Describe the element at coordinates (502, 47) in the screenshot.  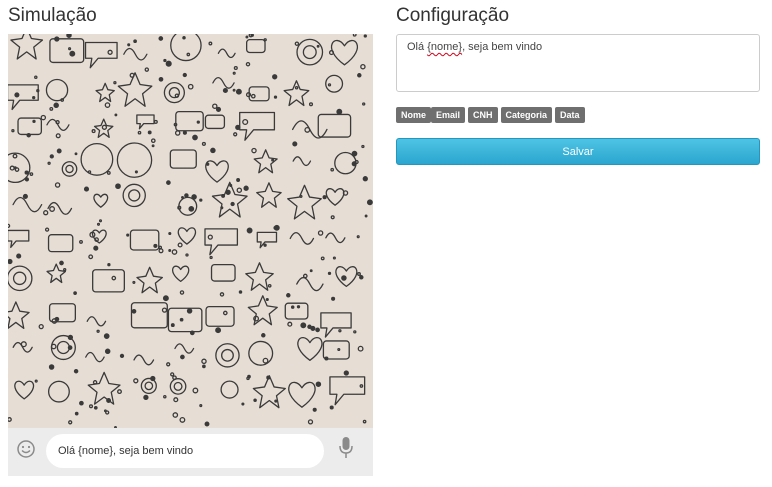
I see `template-suffix: , seja bem vindo` at that location.